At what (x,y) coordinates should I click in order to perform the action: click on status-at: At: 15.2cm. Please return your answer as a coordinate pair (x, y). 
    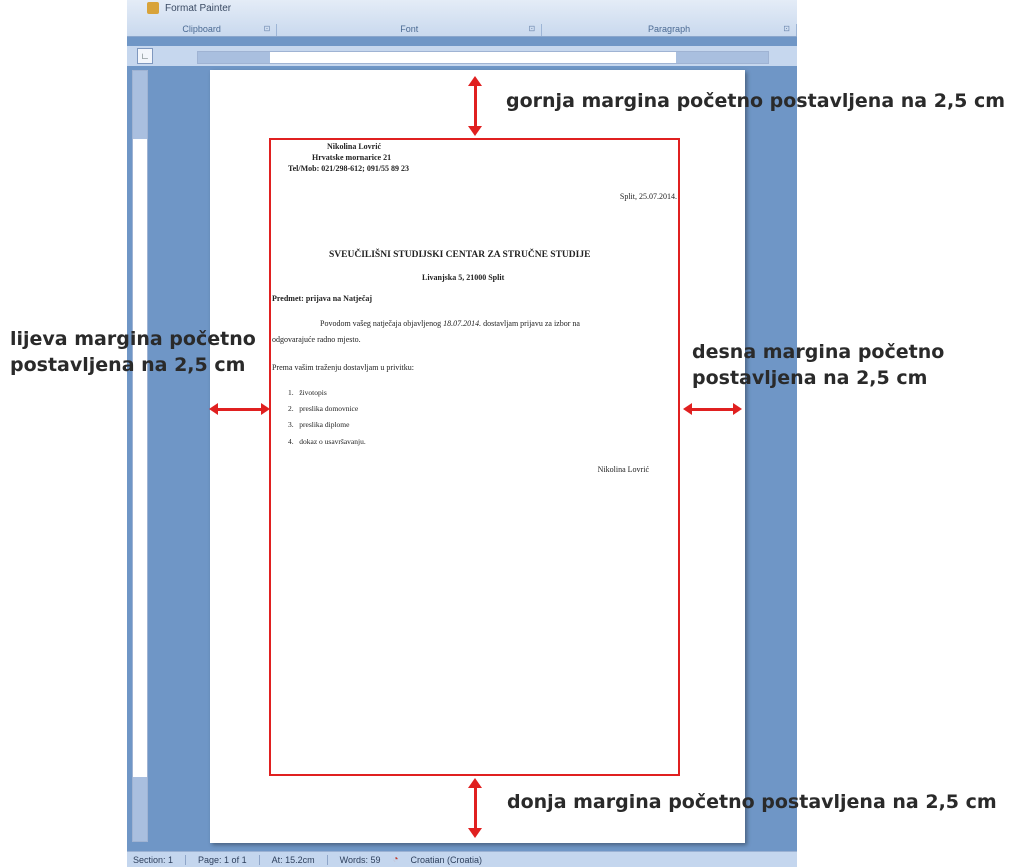
    Looking at the image, I should click on (293, 860).